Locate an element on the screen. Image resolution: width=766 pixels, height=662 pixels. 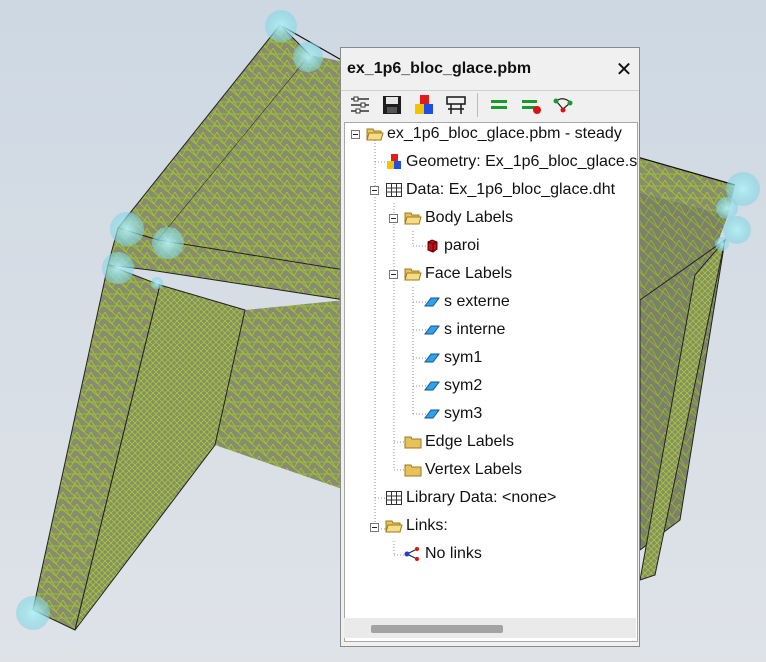
scrollbar-thumb is located at coordinates (437, 629).